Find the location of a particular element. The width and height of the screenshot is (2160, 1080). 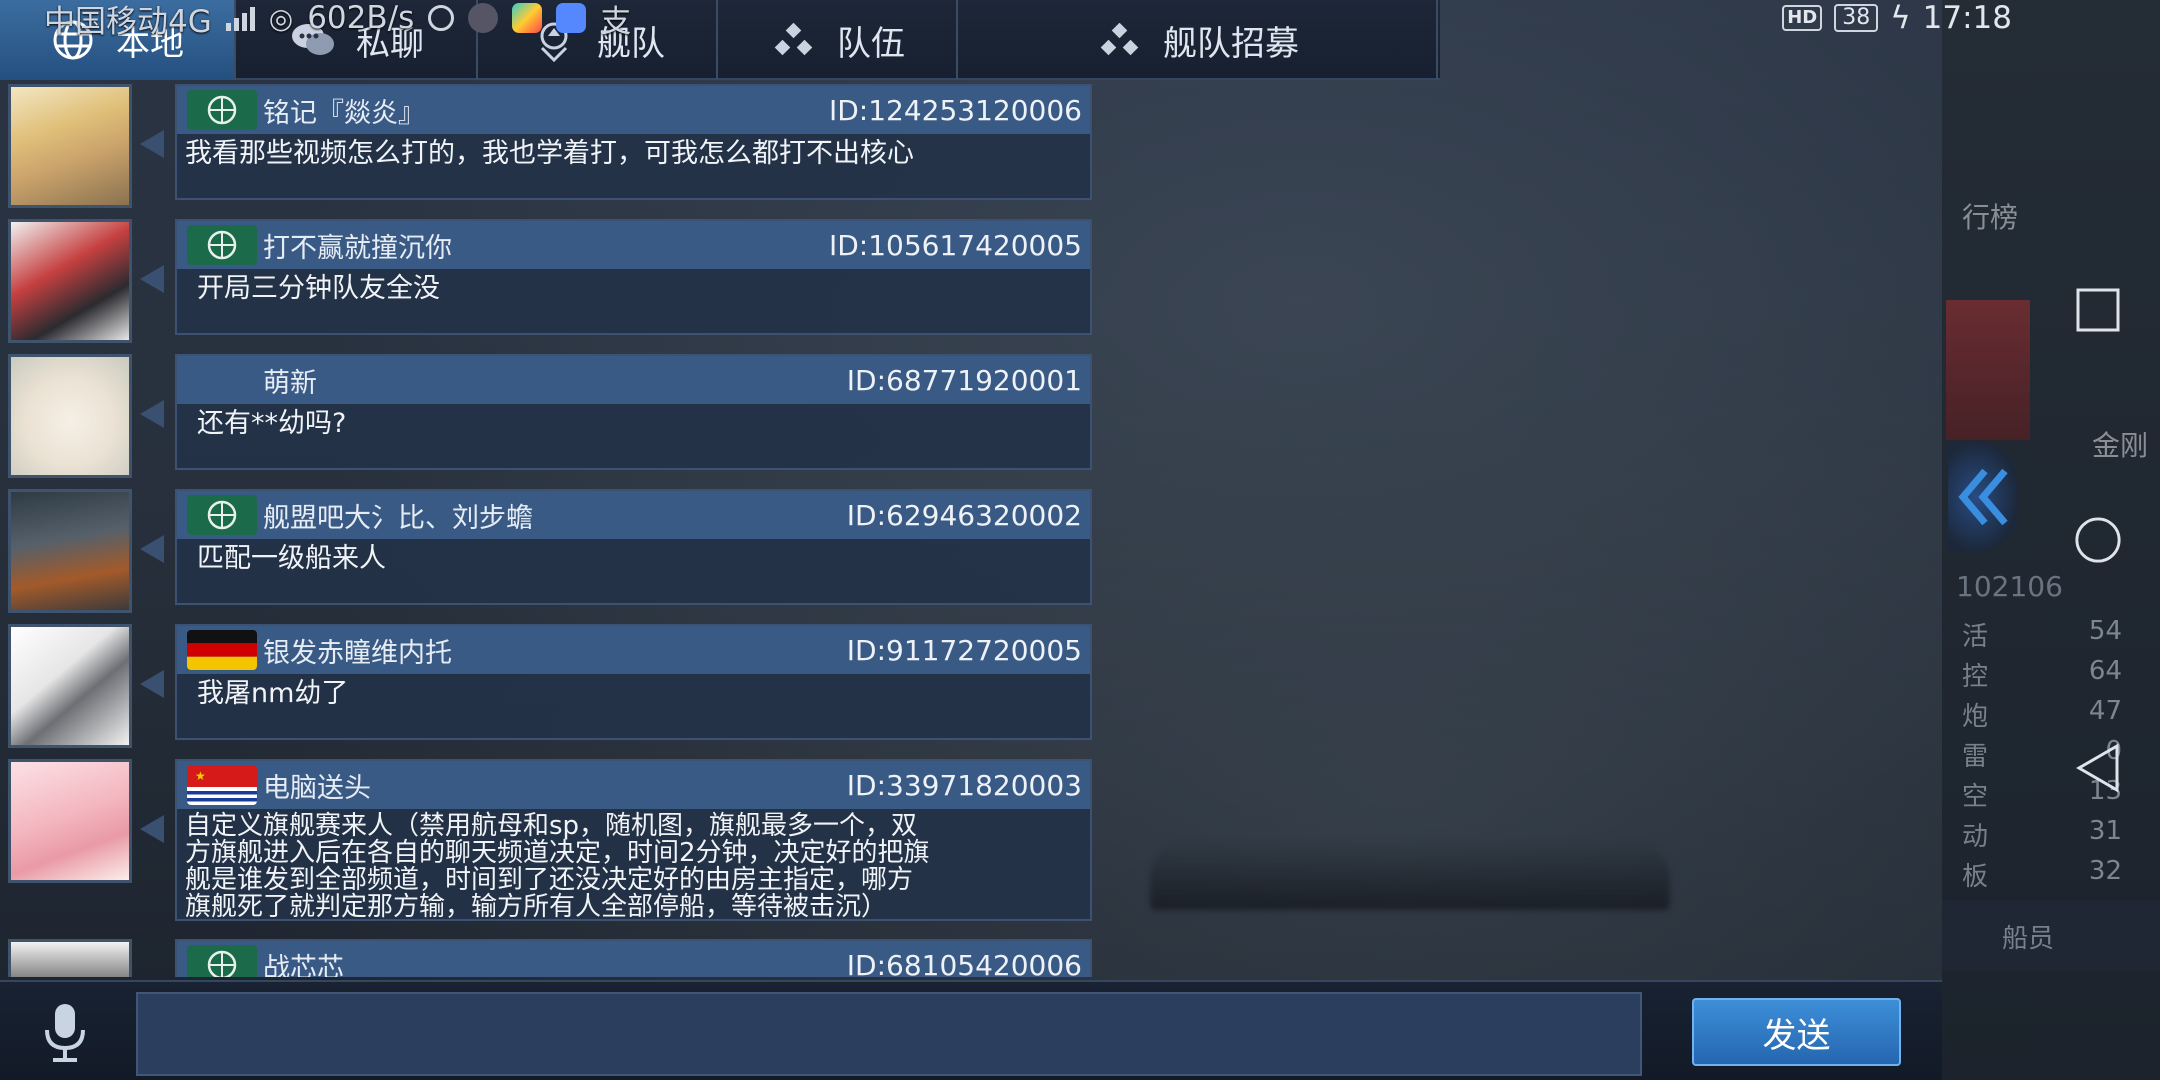

germany-flag-icon is located at coordinates (222, 650).